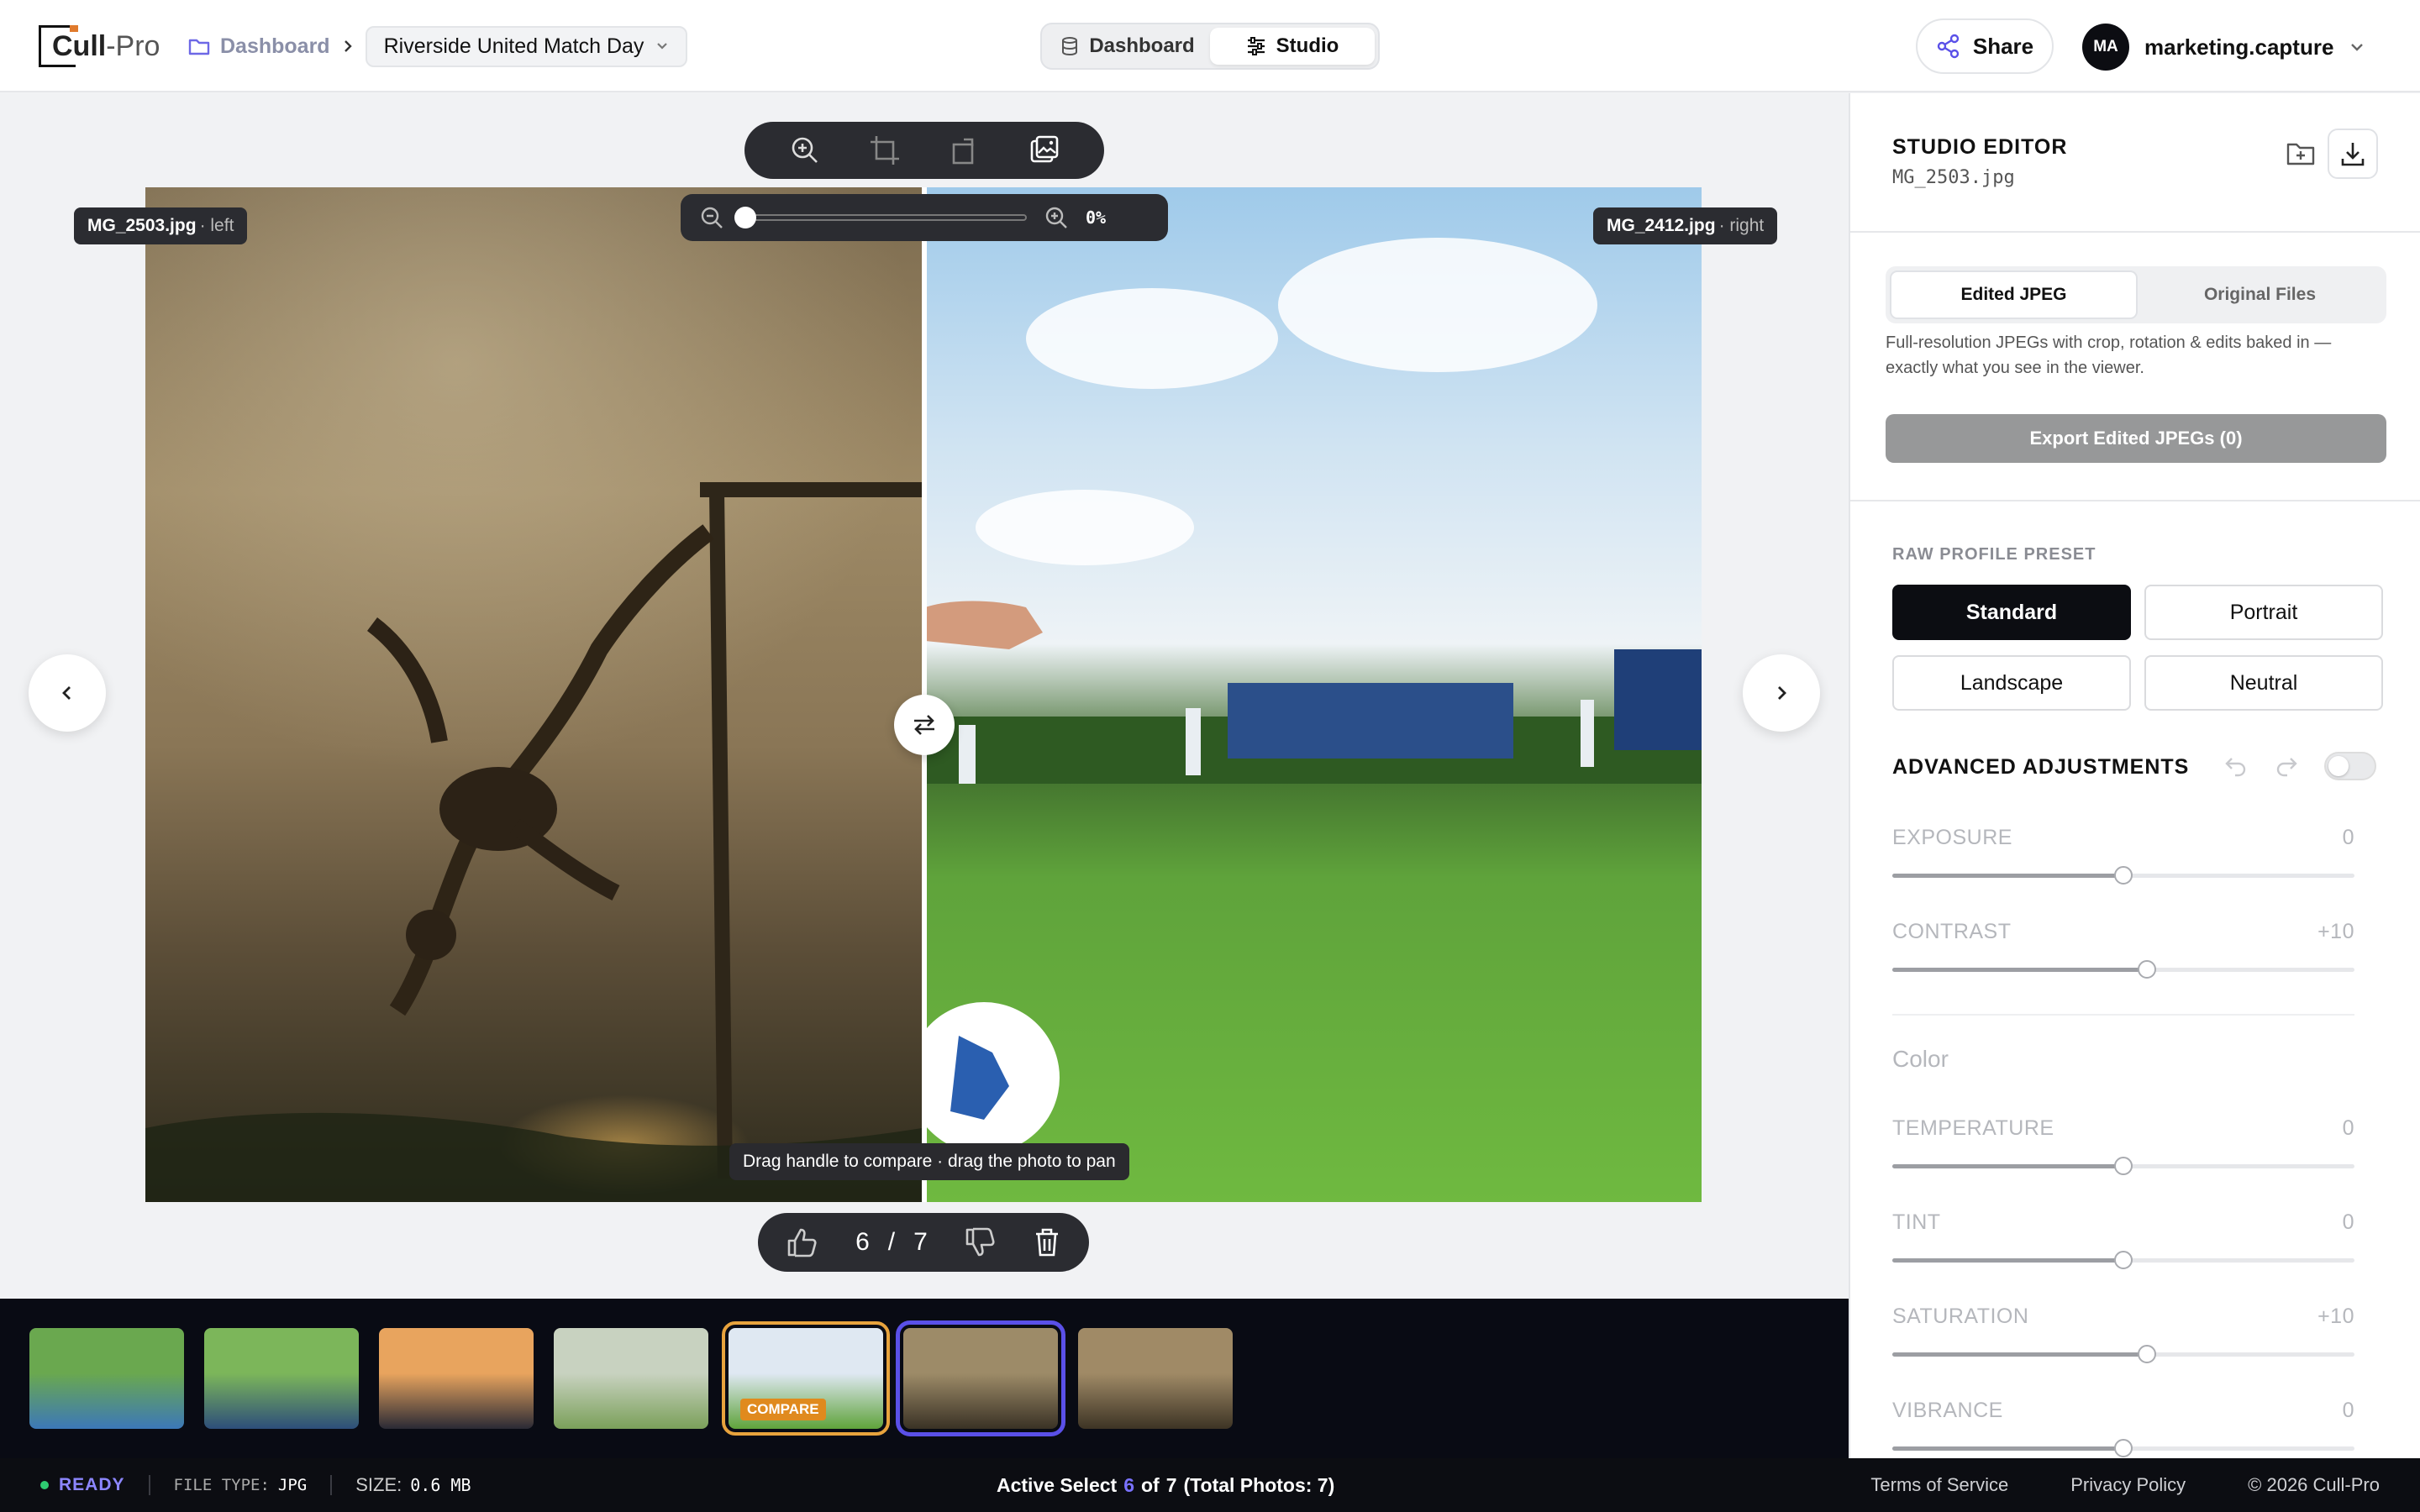 The image size is (2420, 1512). I want to click on crop-icon, so click(885, 150).